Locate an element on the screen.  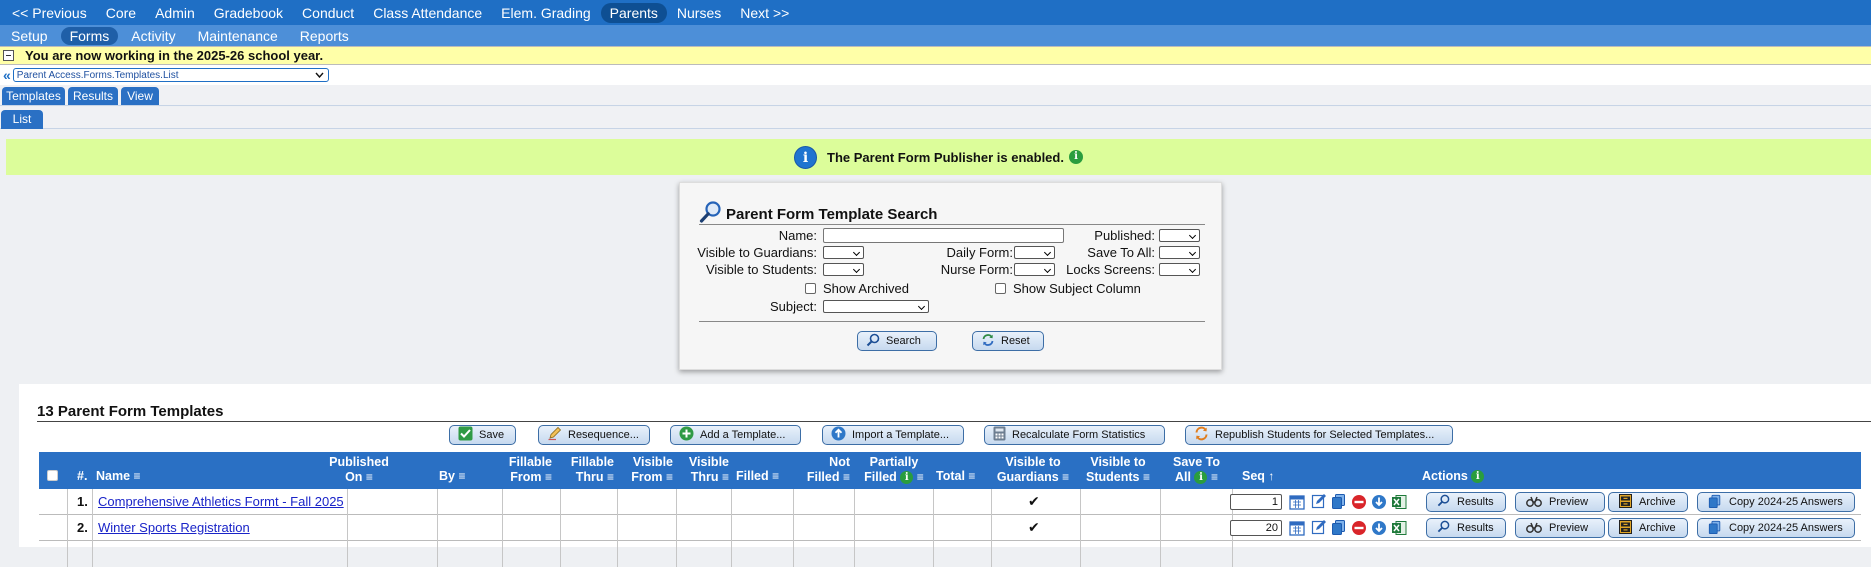
name-field is located at coordinates (943, 235).